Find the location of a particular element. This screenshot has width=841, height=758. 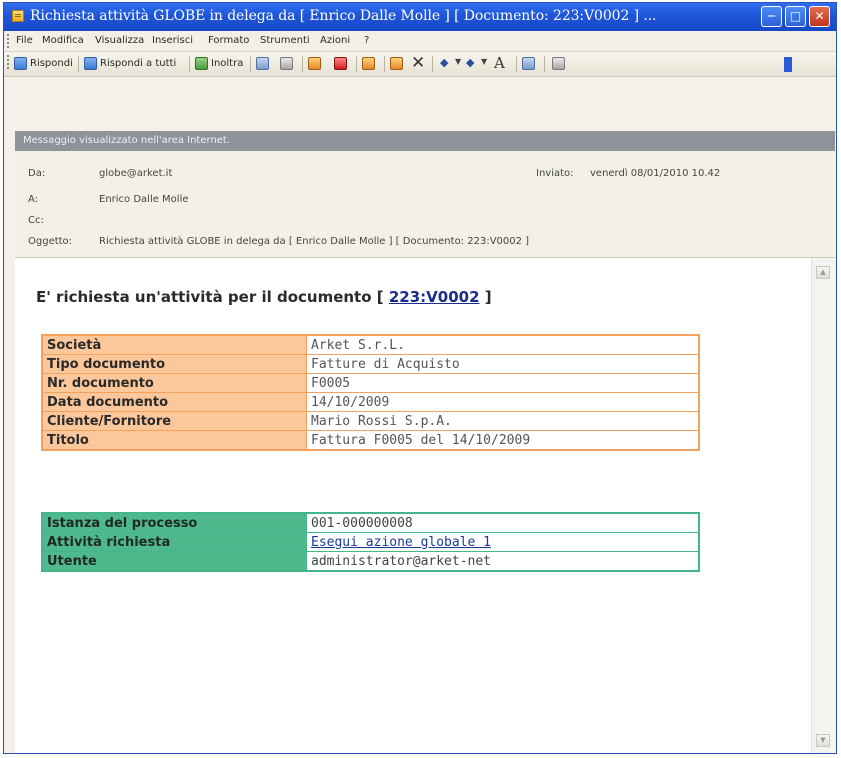

table-row: Cliente/Fornitore Mario Rossi S.p.A. is located at coordinates (370, 421).